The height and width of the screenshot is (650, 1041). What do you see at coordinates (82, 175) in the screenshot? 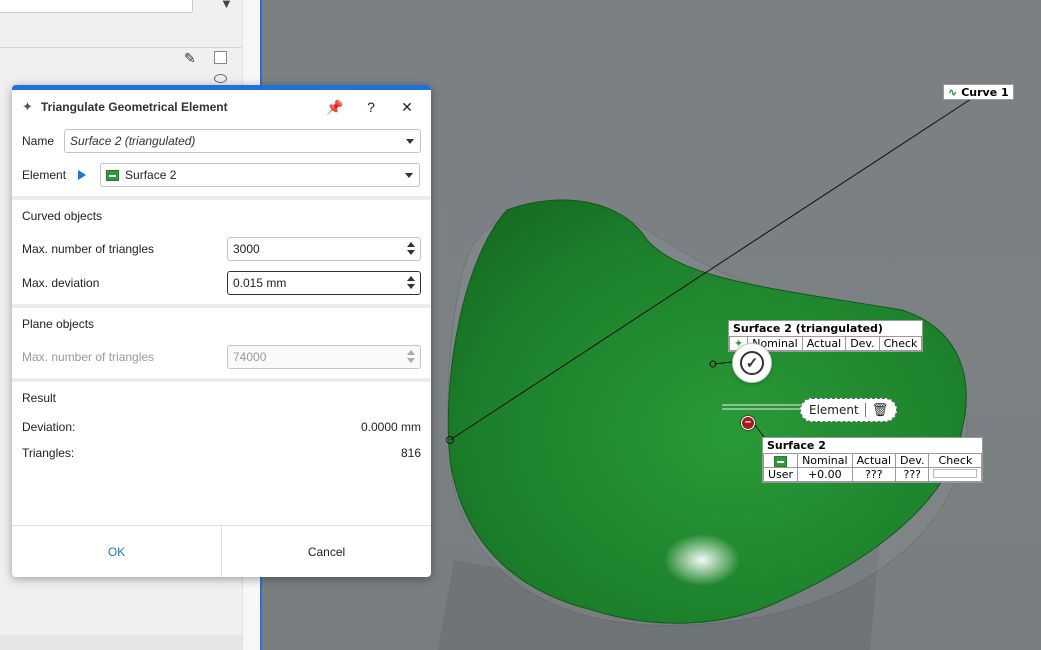
I see `select-element-arrow-icon` at bounding box center [82, 175].